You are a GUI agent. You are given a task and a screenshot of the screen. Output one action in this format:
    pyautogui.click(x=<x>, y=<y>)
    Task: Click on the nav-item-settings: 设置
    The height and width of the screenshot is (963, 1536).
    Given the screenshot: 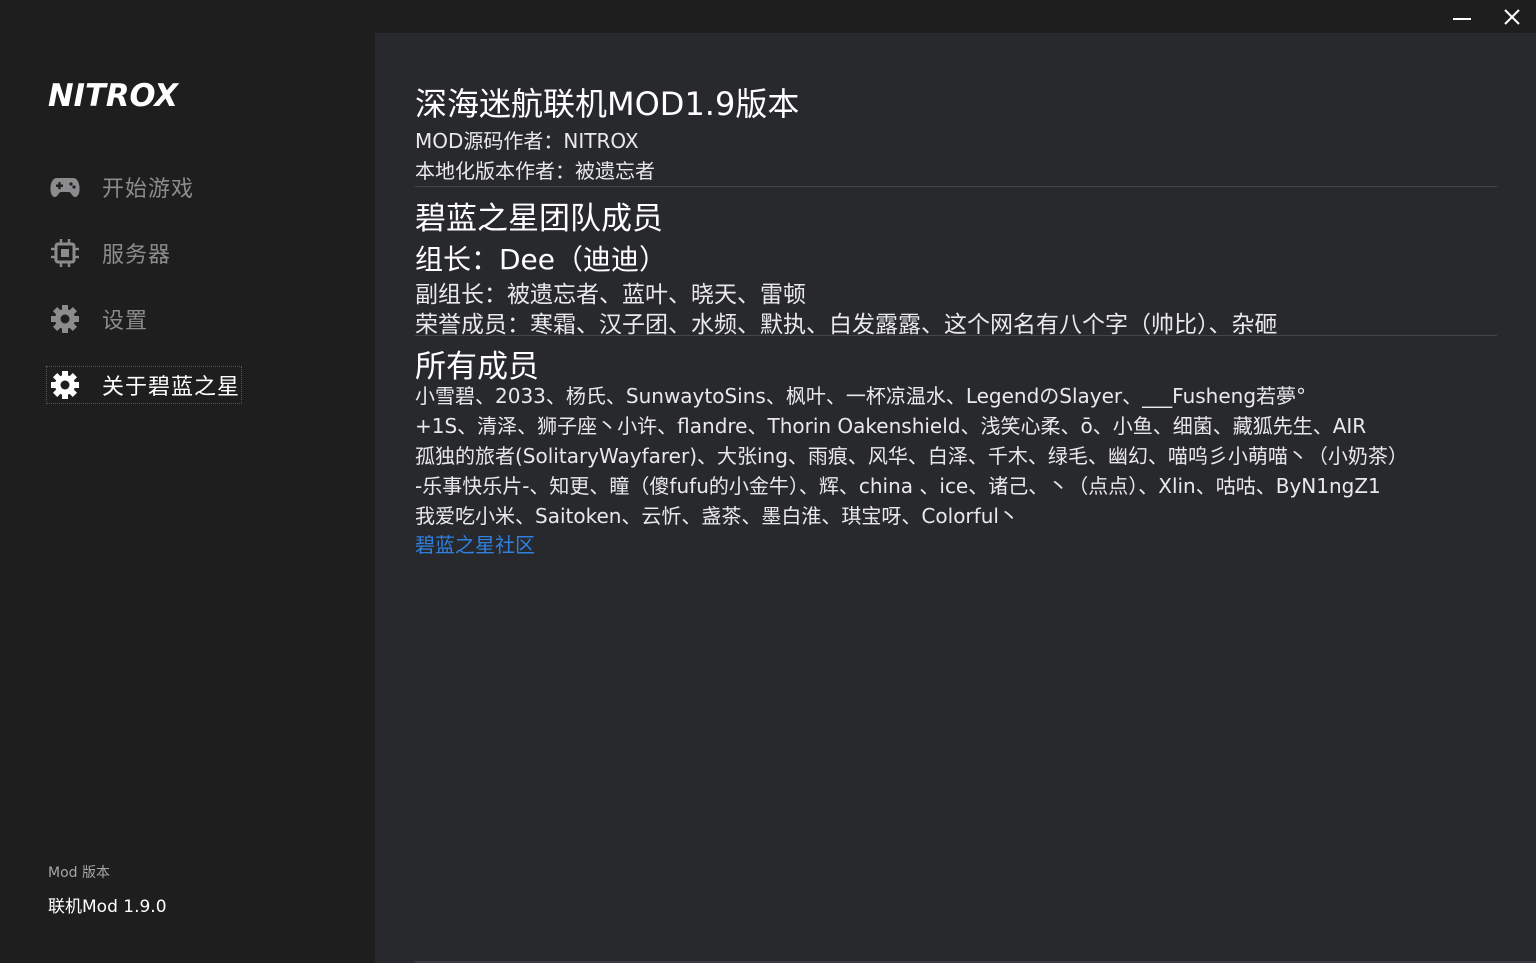 What is the action you would take?
    pyautogui.click(x=98, y=319)
    